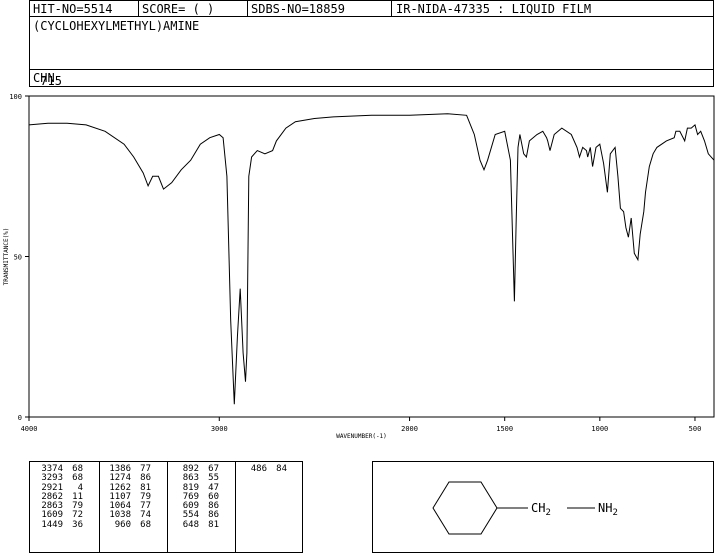 The width and height of the screenshot is (715, 556). Describe the element at coordinates (525, 508) in the screenshot. I see `structure-diagram: CH2 NH2` at that location.